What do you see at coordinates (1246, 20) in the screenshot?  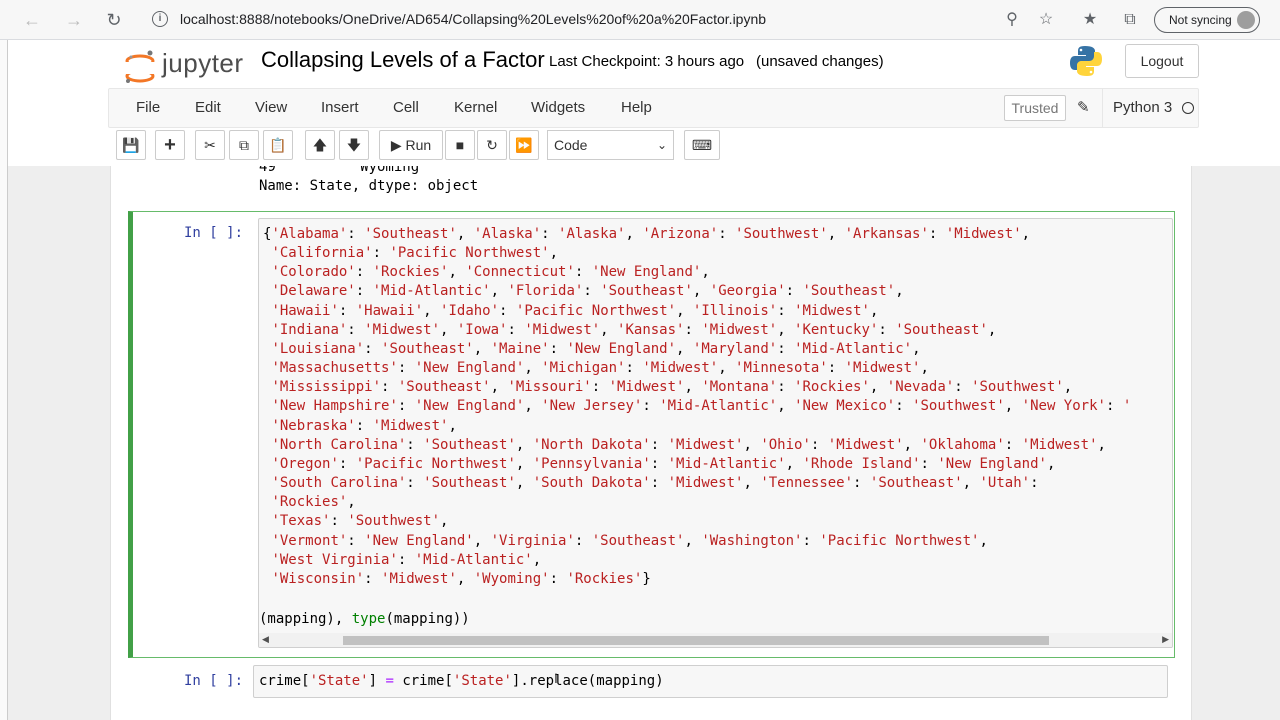 I see `avatar` at bounding box center [1246, 20].